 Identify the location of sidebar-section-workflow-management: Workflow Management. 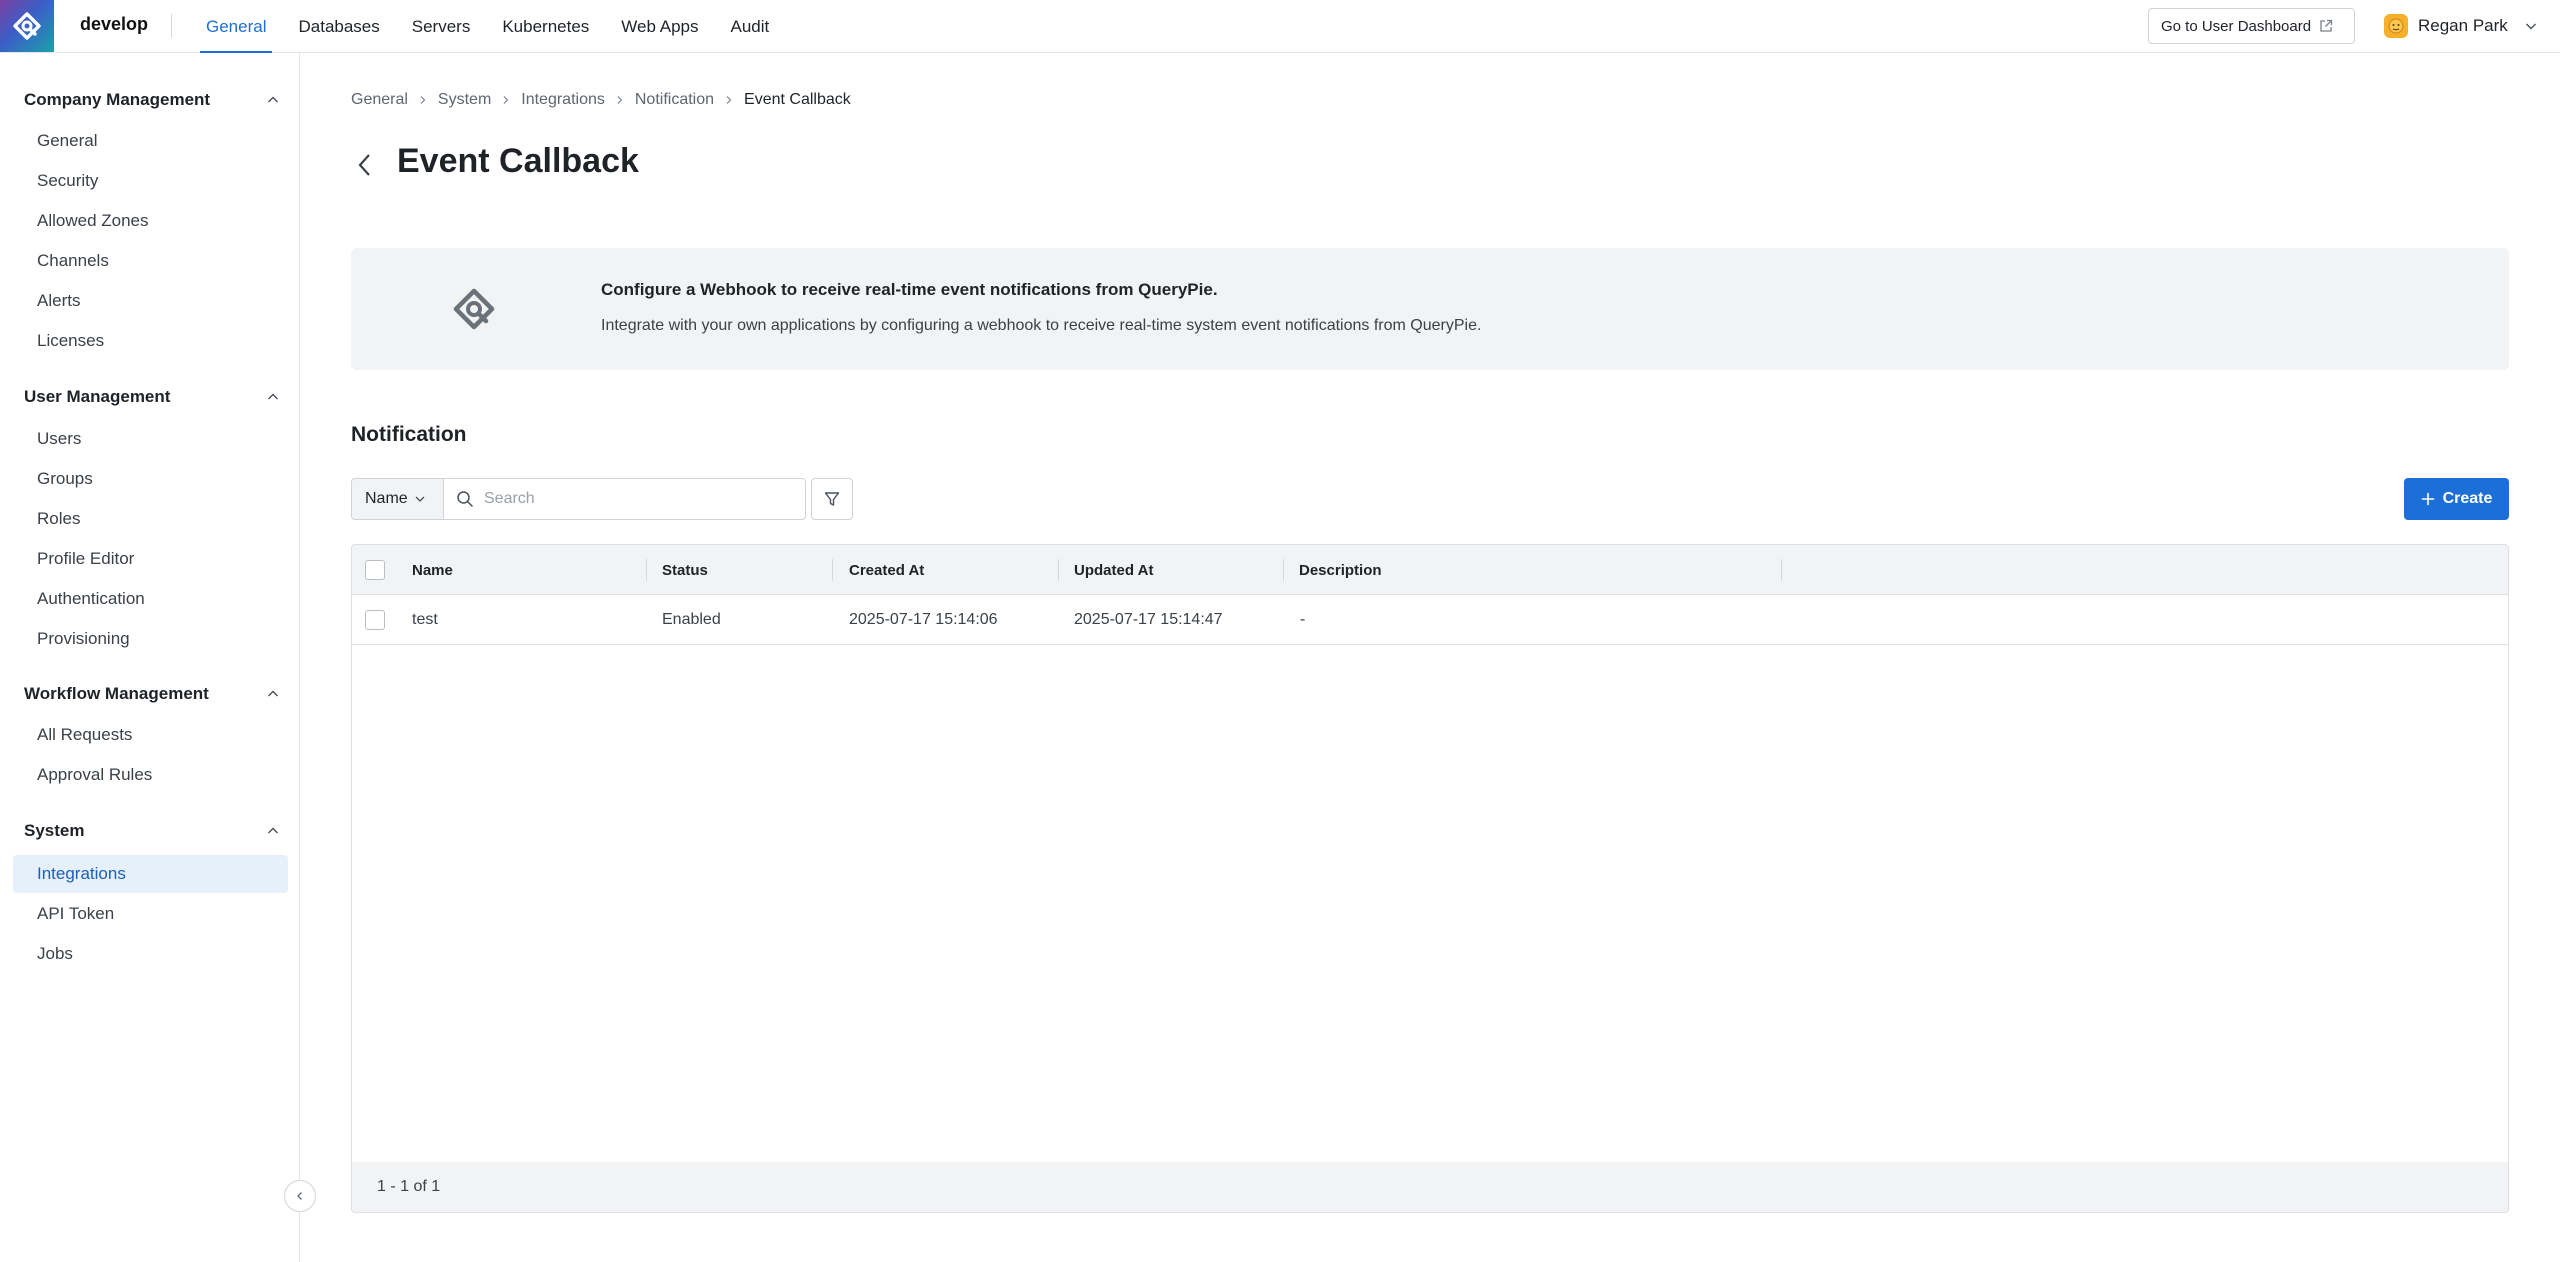
(152, 694).